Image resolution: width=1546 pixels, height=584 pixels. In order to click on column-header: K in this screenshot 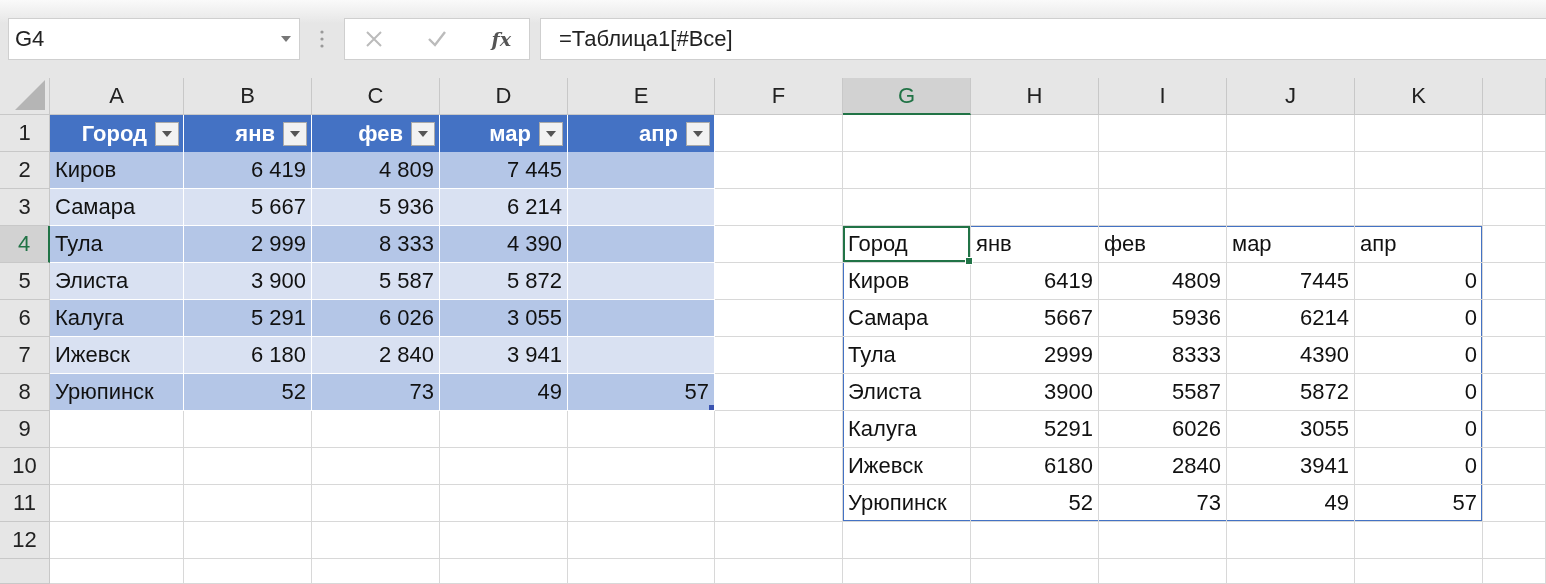, I will do `click(1419, 96)`.